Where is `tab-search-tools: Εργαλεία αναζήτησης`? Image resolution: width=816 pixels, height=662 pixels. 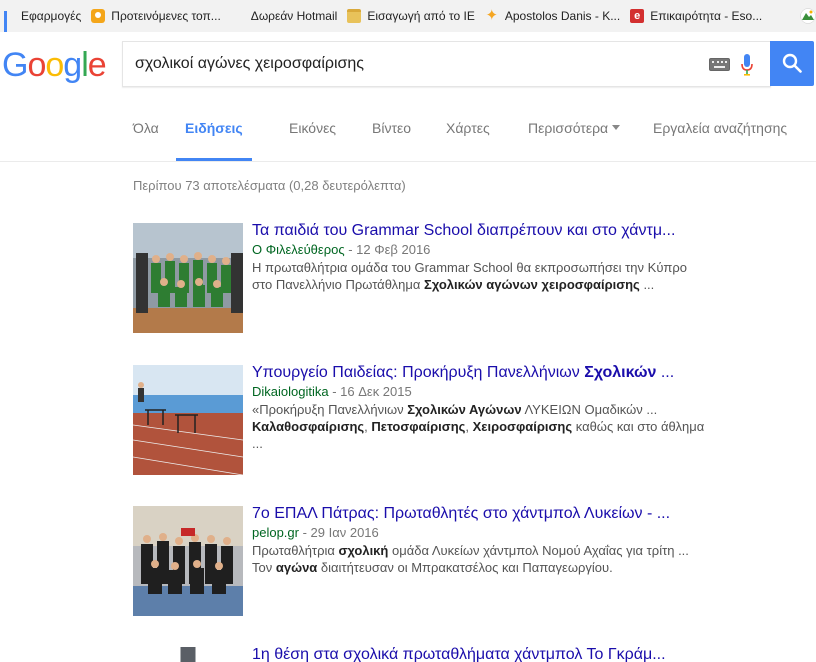
tab-search-tools: Εργαλεία αναζήτησης is located at coordinates (720, 140).